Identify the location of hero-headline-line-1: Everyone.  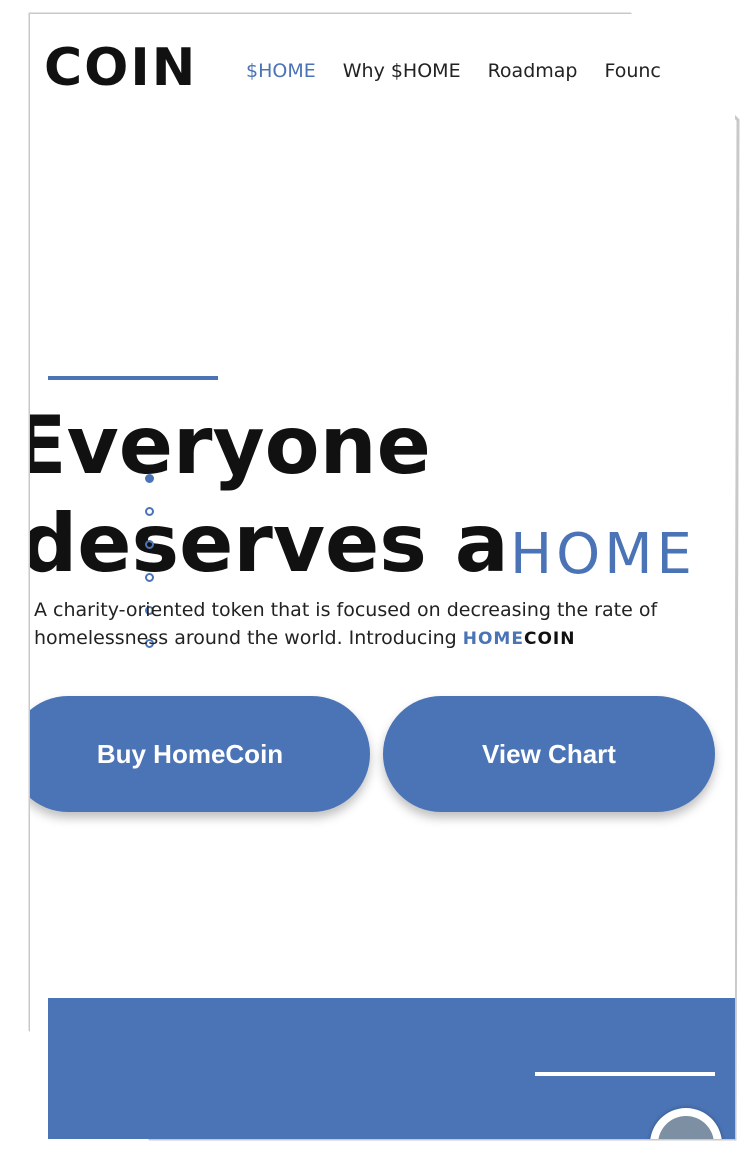
(230, 445).